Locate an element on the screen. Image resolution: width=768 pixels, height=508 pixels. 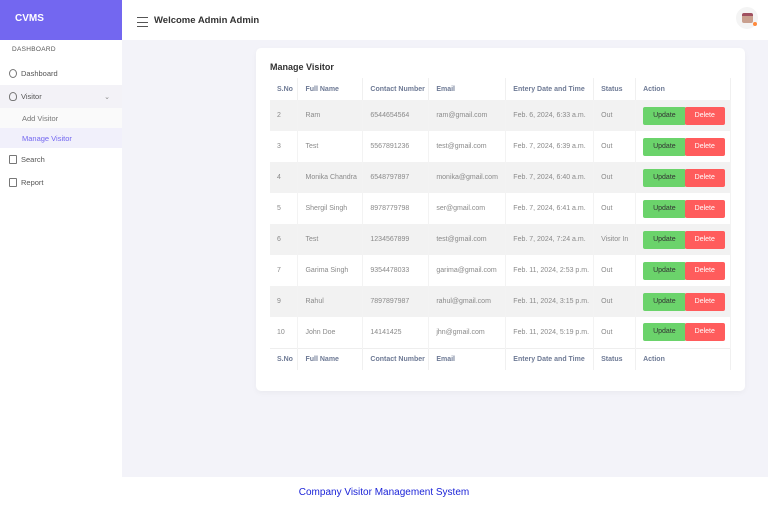
table-cell: Shergil Singh is located at coordinates (330, 208).